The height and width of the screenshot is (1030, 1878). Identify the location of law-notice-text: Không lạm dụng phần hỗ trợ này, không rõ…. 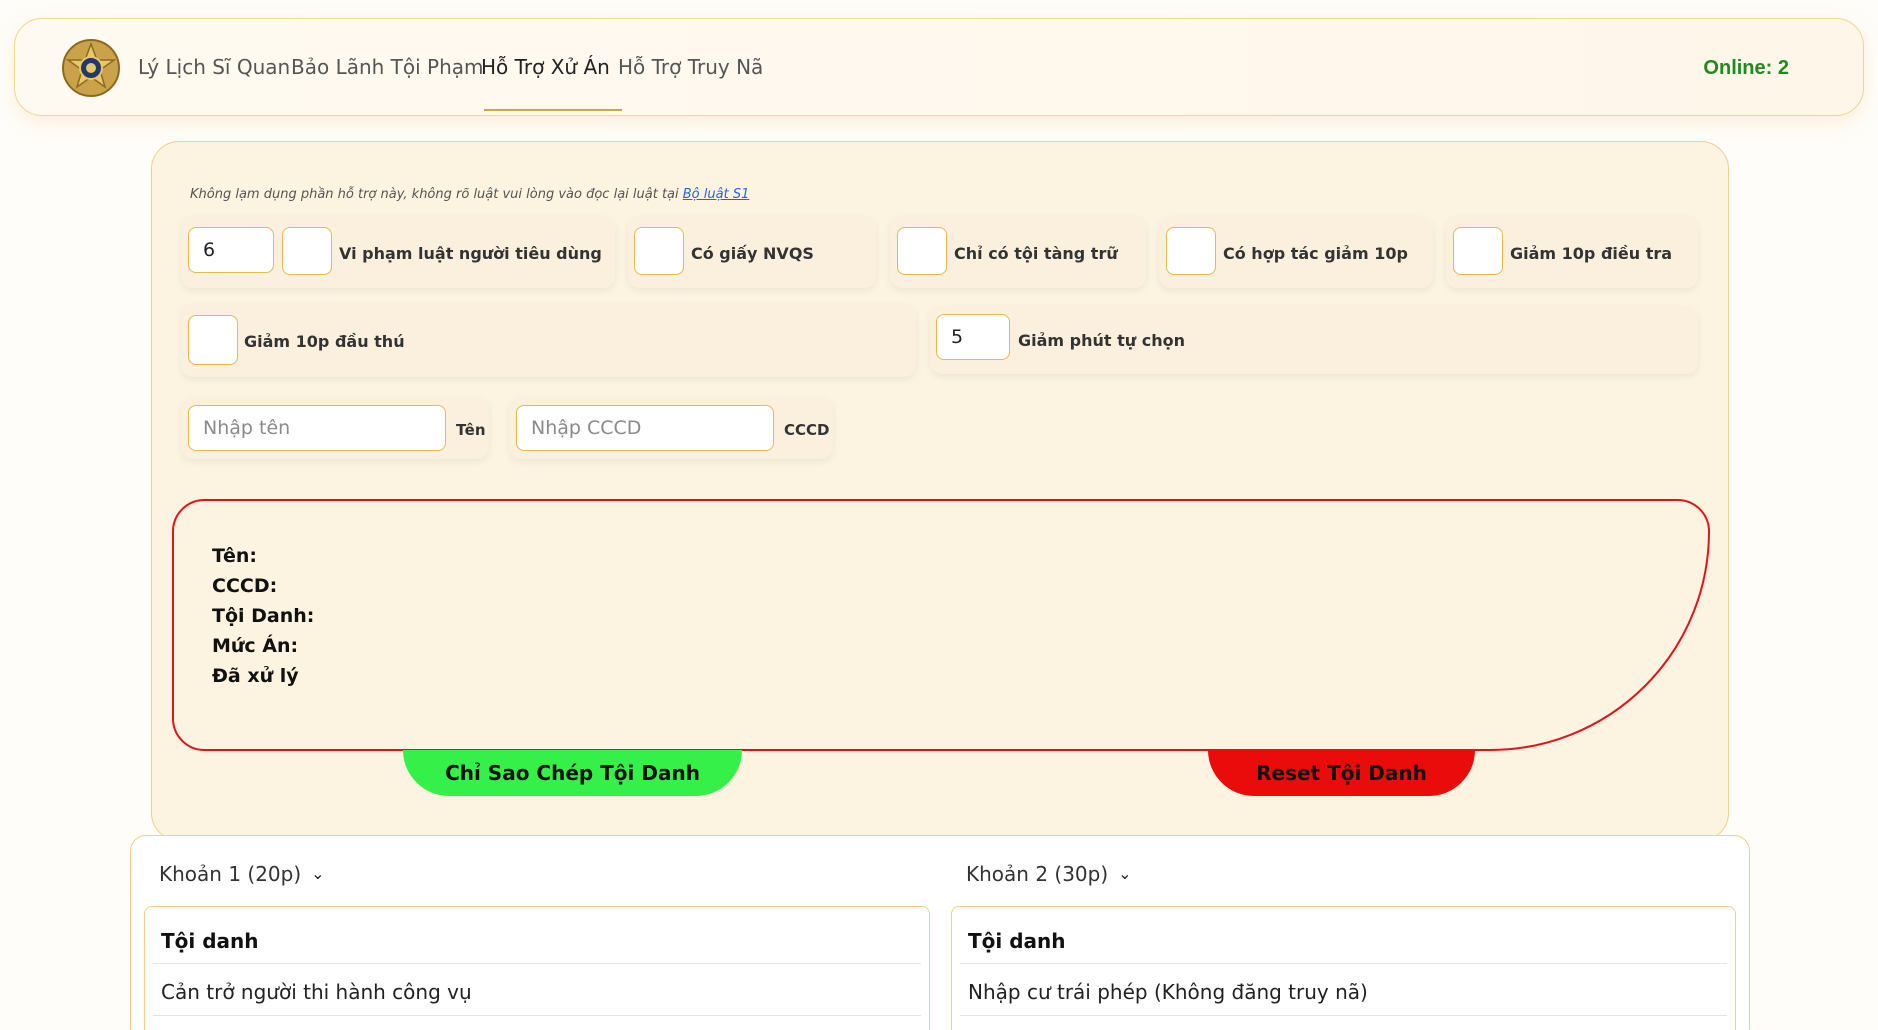
(436, 194).